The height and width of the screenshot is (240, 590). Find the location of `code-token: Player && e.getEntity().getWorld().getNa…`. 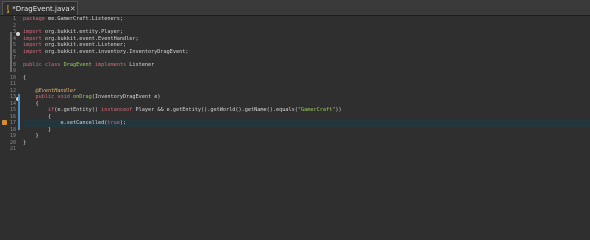

code-token: Player && e.getEntity().getWorld().getNa… is located at coordinates (216, 110).